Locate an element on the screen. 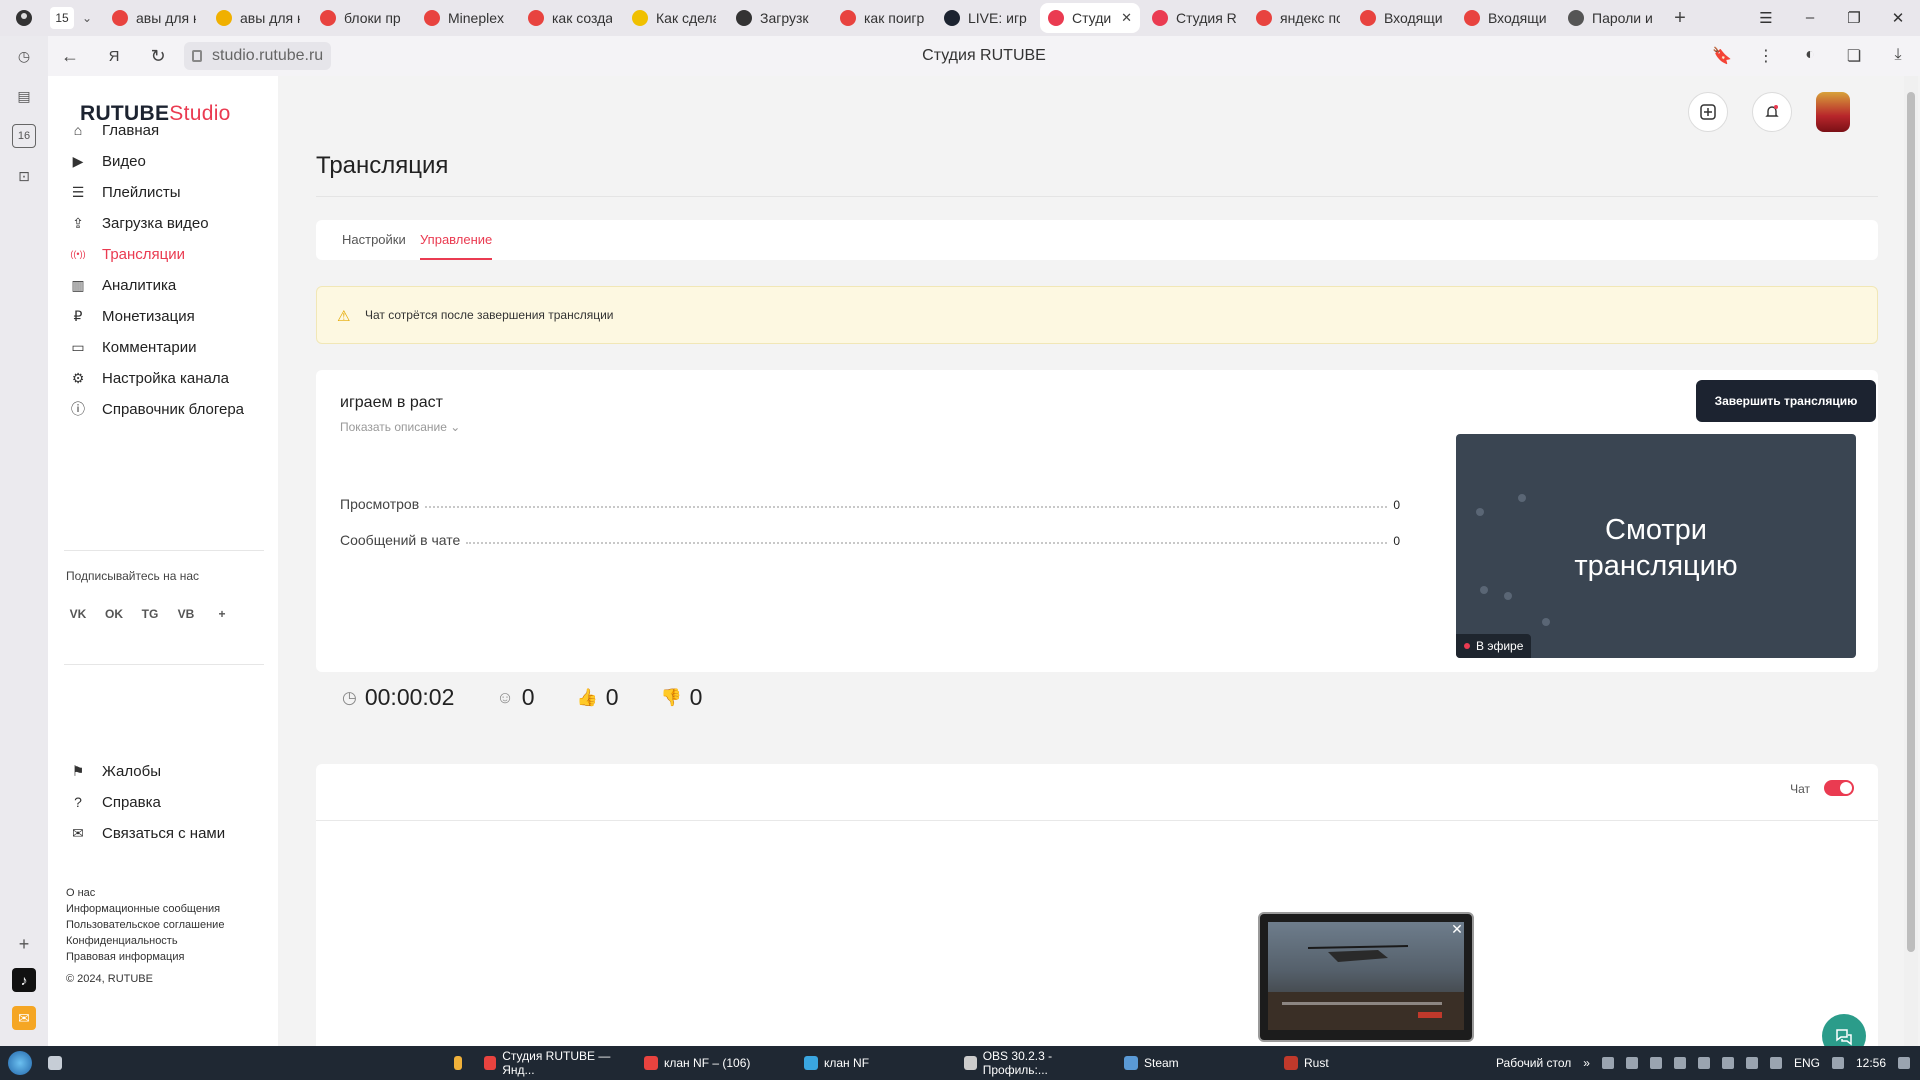 This screenshot has width=1920, height=1080. collections-icon: ❏ is located at coordinates (1854, 56).